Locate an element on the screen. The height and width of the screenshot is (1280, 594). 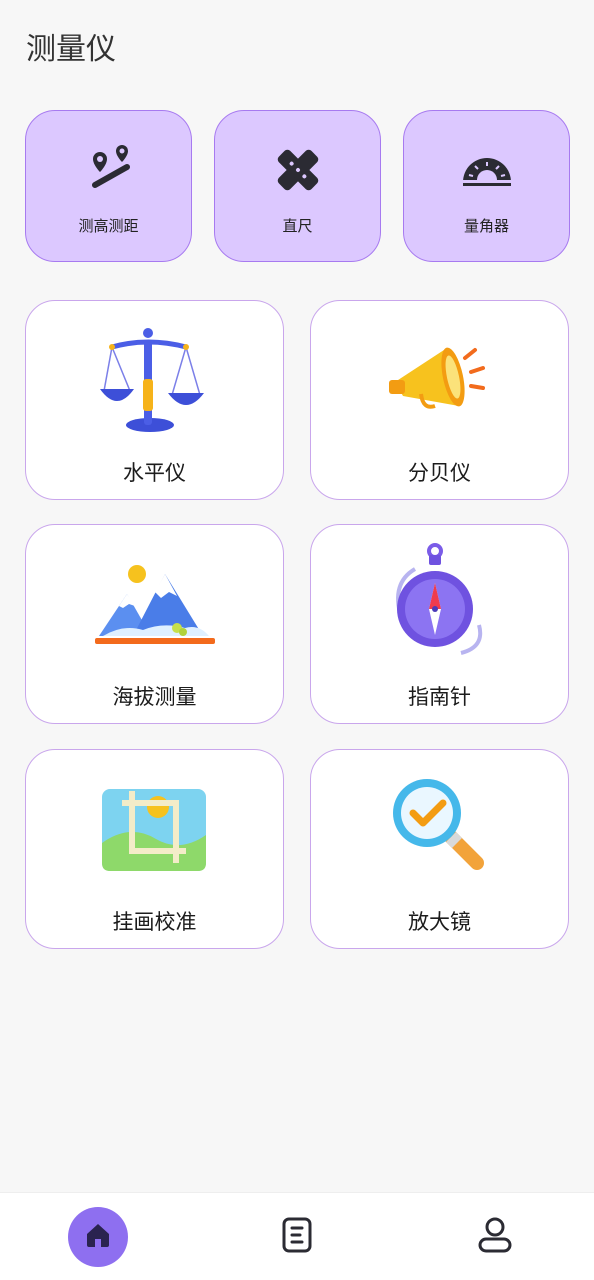
quick-tool-ruler: 直尺 is located at coordinates (297, 186).